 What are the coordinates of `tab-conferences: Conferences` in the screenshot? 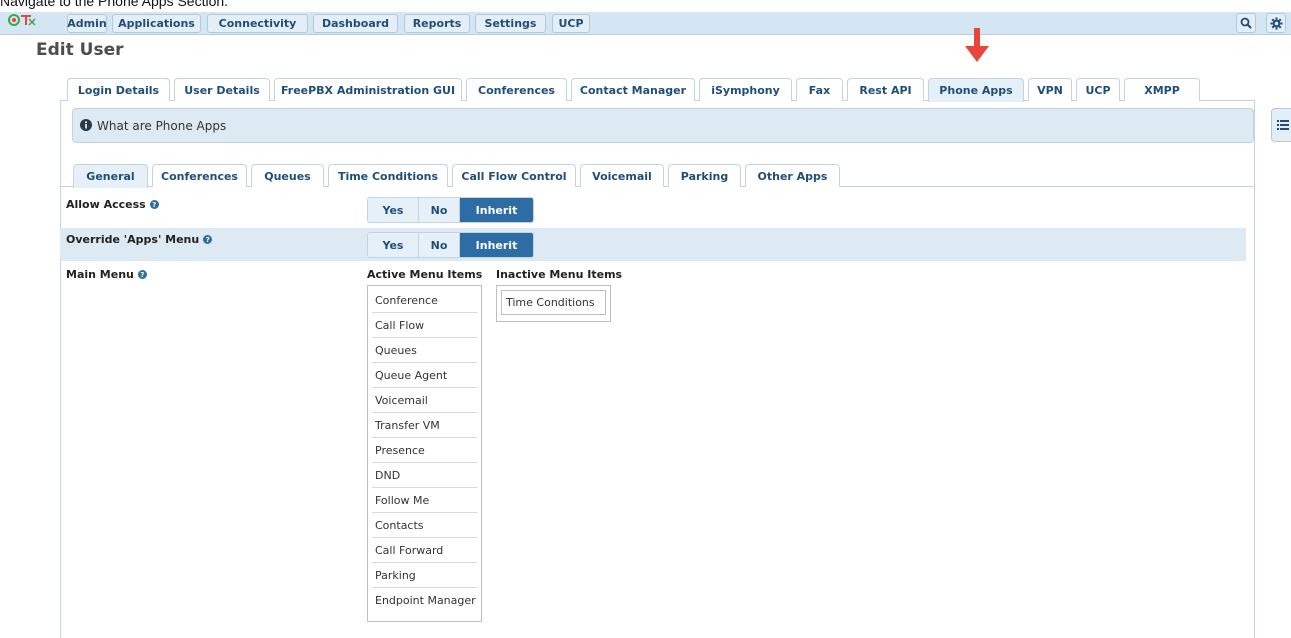 It's located at (516, 89).